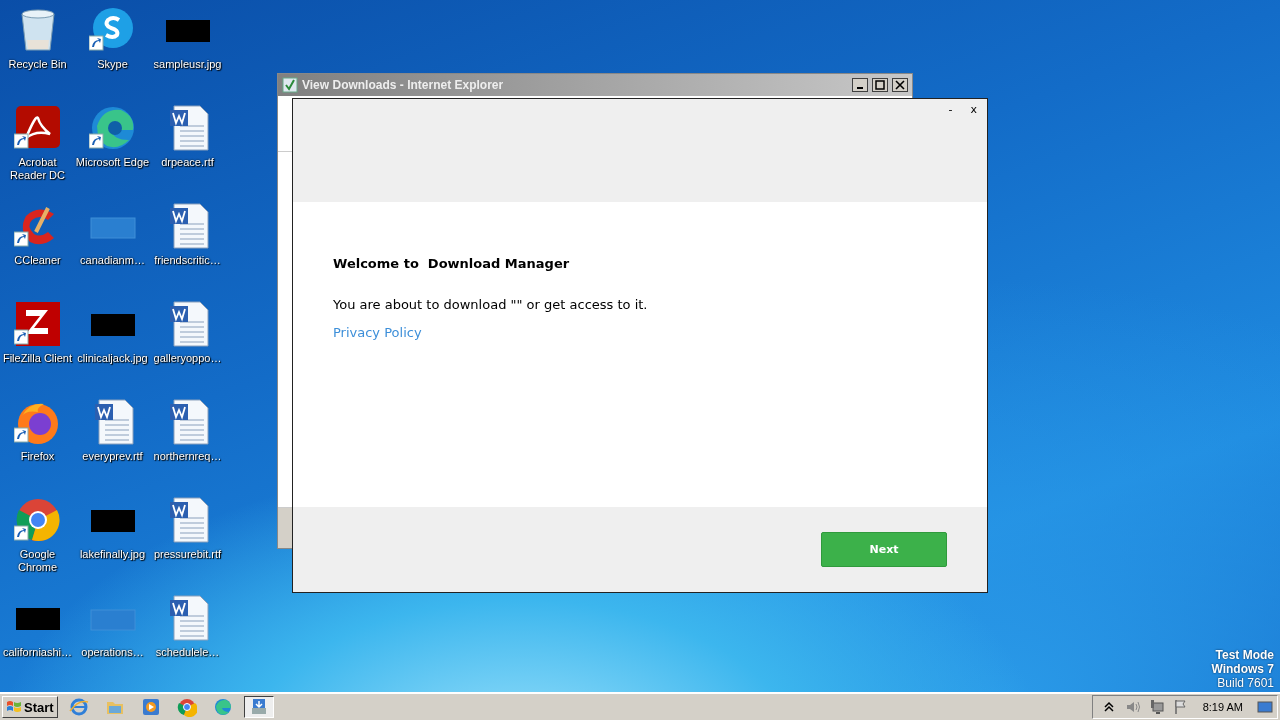  What do you see at coordinates (30, 707) in the screenshot?
I see `start-button: Start` at bounding box center [30, 707].